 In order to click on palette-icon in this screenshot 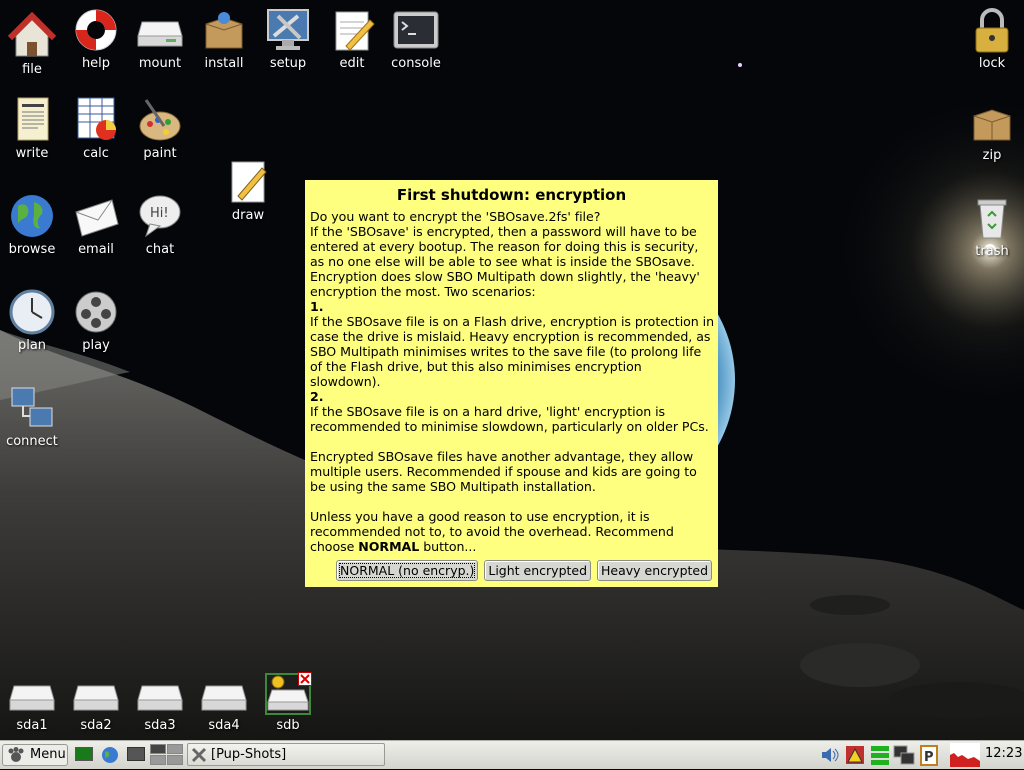, I will do `click(160, 120)`.